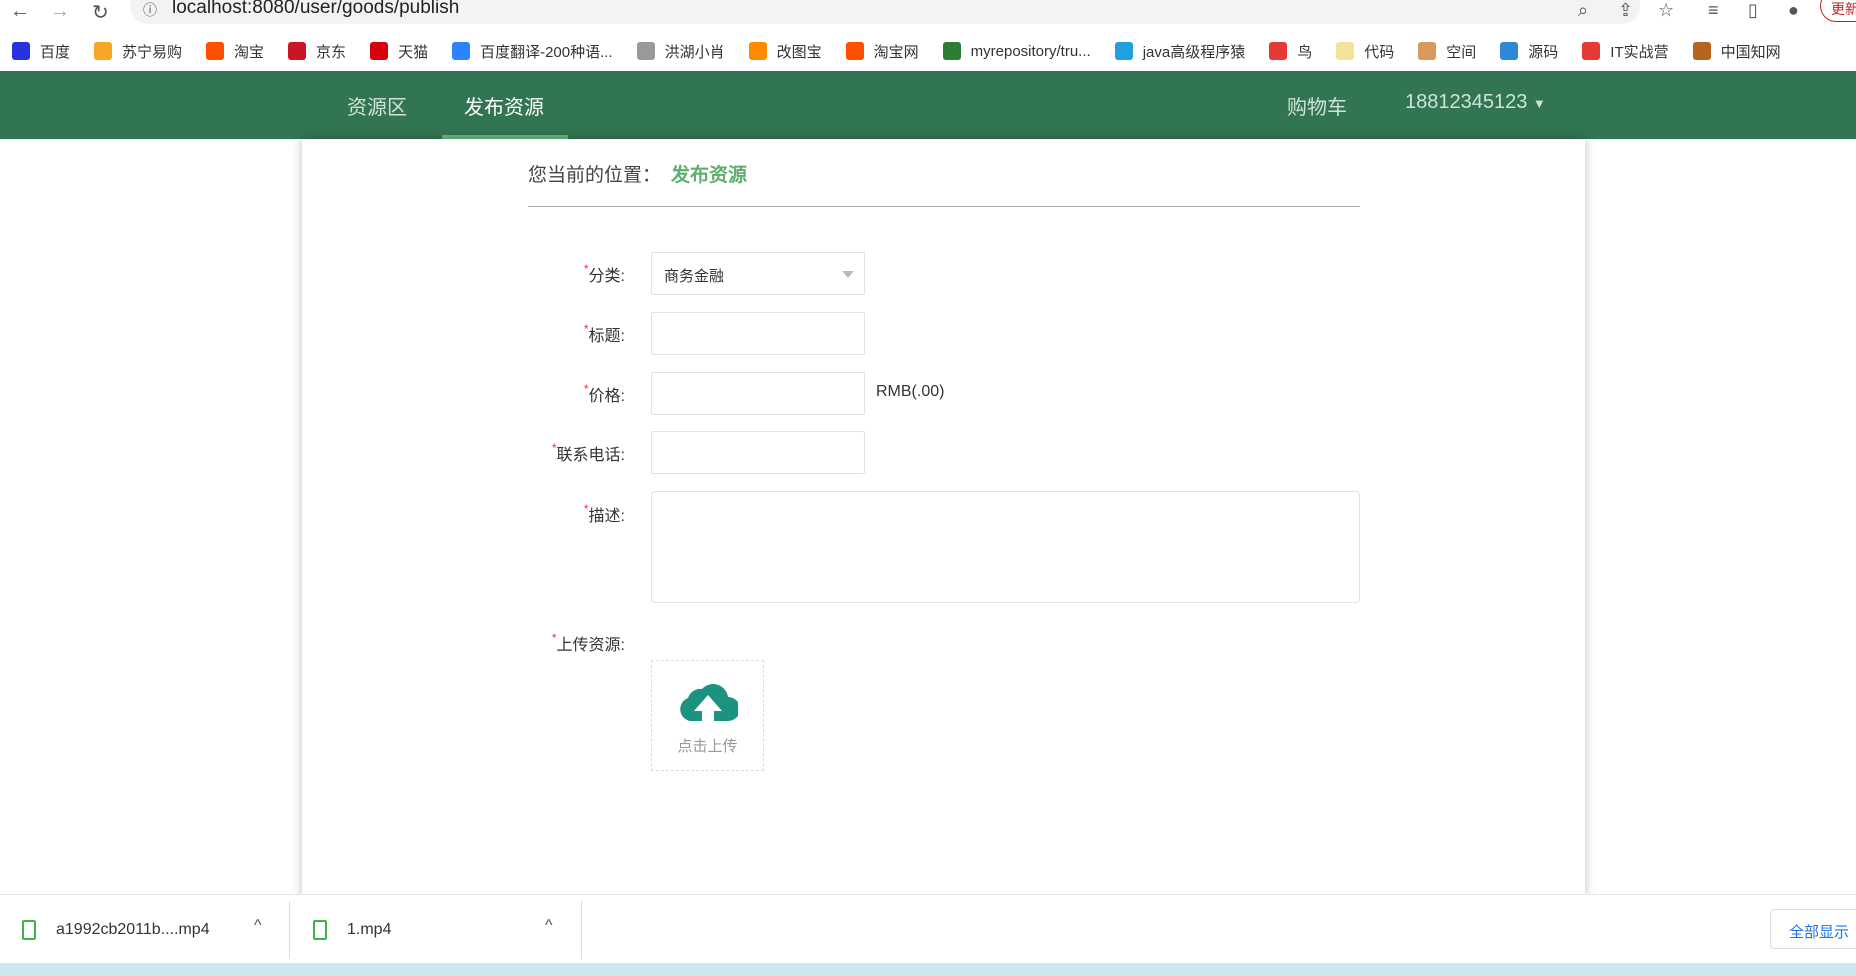 The image size is (1856, 976). I want to click on bookmark-item: 源码, so click(1529, 51).